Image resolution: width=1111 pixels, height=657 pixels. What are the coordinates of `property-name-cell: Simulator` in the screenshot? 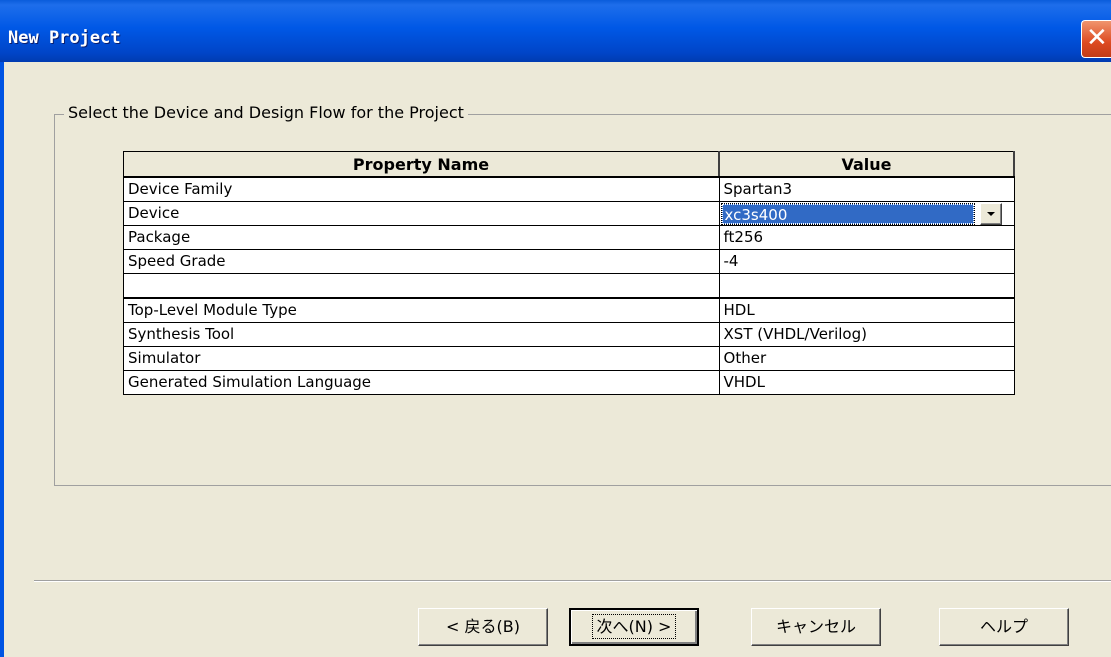 It's located at (421, 358).